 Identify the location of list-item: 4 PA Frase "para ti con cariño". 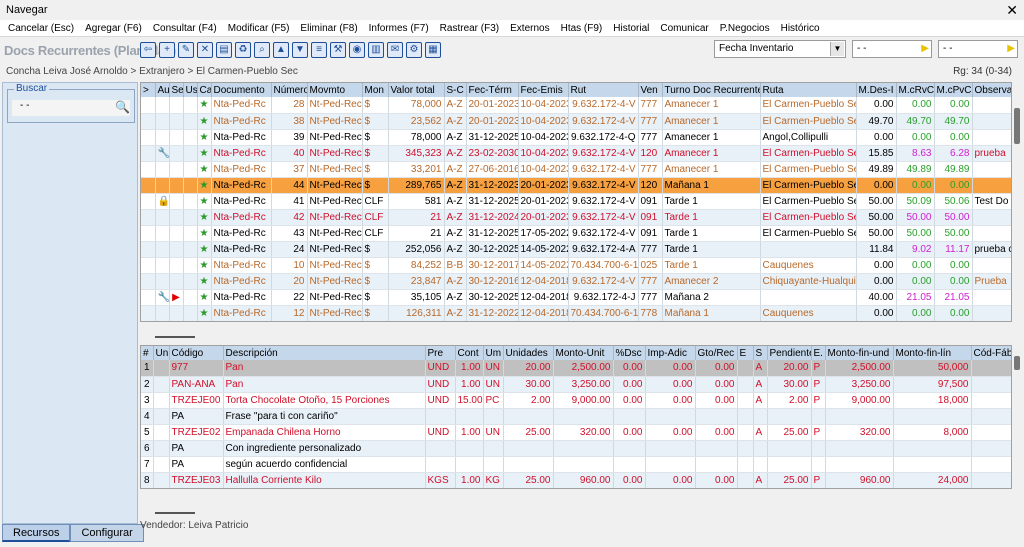
(576, 416).